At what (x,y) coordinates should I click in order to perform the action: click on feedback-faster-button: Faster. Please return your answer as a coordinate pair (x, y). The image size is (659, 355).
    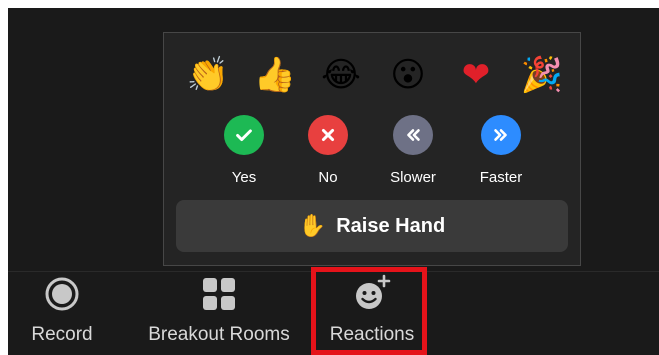
    Looking at the image, I should click on (501, 151).